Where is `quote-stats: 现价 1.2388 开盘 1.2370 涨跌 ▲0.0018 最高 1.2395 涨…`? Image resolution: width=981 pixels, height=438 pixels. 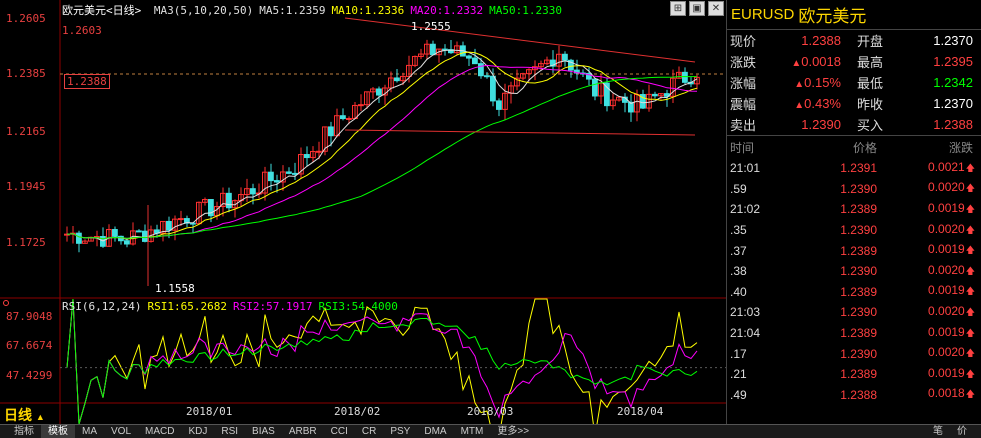 quote-stats: 现价 1.2388 开盘 1.2370 涨跌 ▲0.0018 最高 1.2395 涨… is located at coordinates (854, 82).